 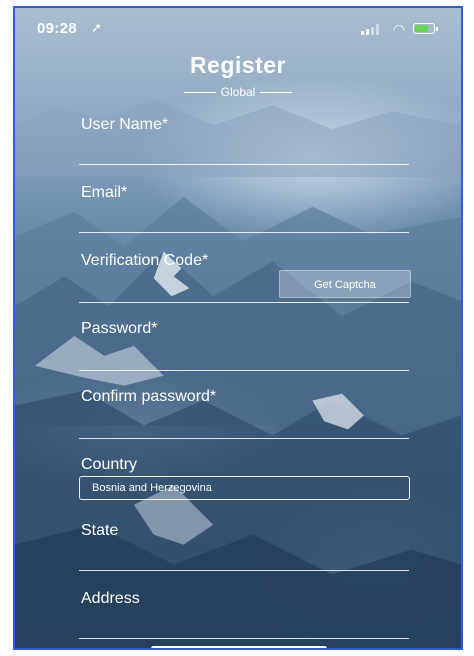 I want to click on address-label: Address, so click(x=110, y=598).